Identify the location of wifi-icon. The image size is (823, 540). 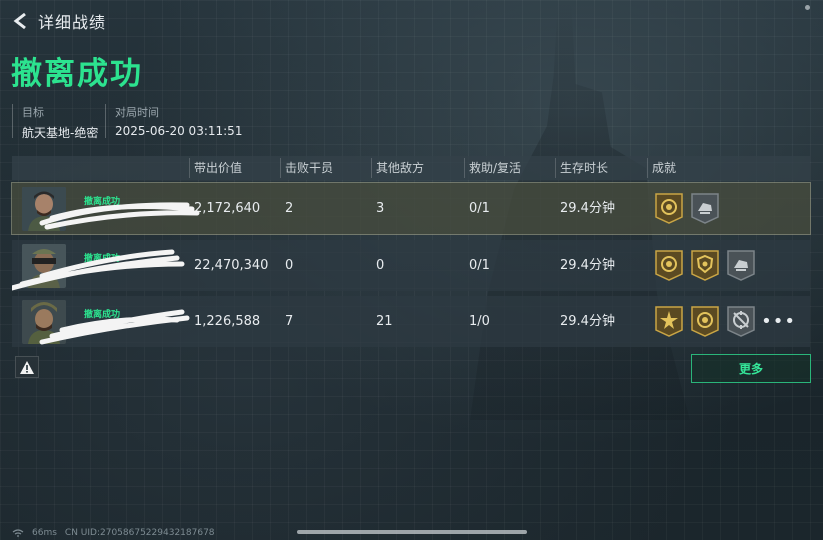
(18, 533).